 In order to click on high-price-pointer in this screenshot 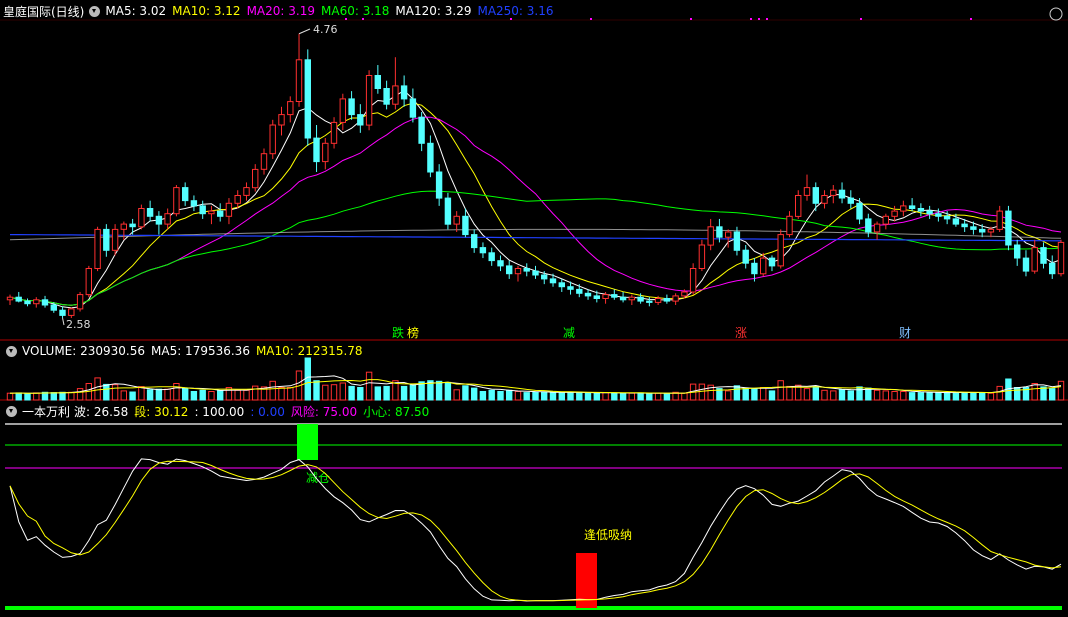, I will do `click(304, 31)`.